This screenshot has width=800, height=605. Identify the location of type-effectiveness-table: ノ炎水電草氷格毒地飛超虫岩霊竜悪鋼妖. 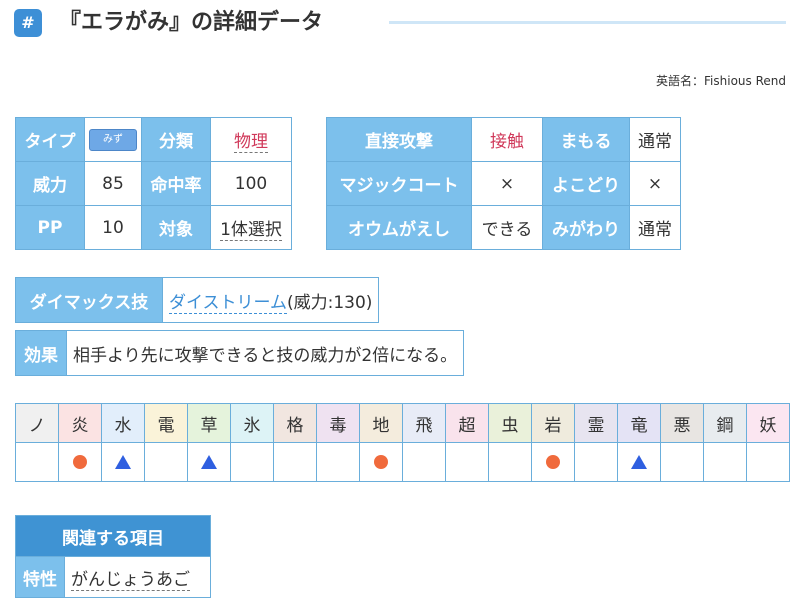
(402, 442).